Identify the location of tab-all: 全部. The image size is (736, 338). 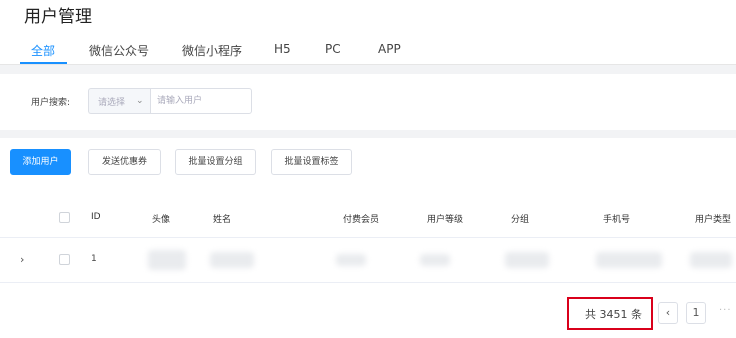
(43, 50).